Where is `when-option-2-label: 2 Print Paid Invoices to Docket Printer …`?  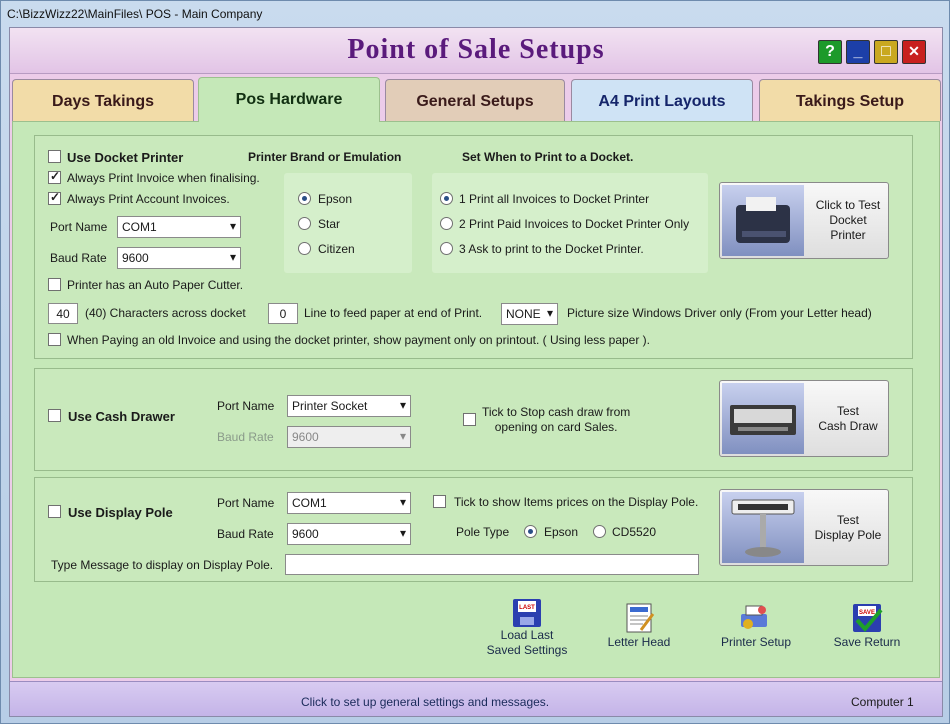 when-option-2-label: 2 Print Paid Invoices to Docket Printer … is located at coordinates (574, 224).